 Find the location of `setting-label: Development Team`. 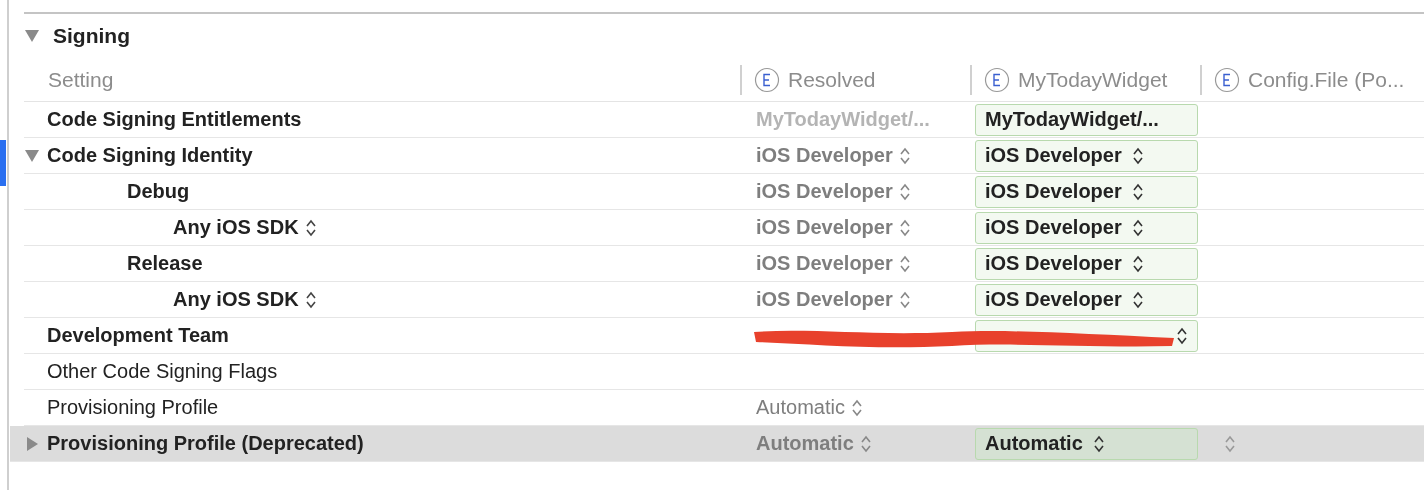

setting-label: Development Team is located at coordinates (138, 335).